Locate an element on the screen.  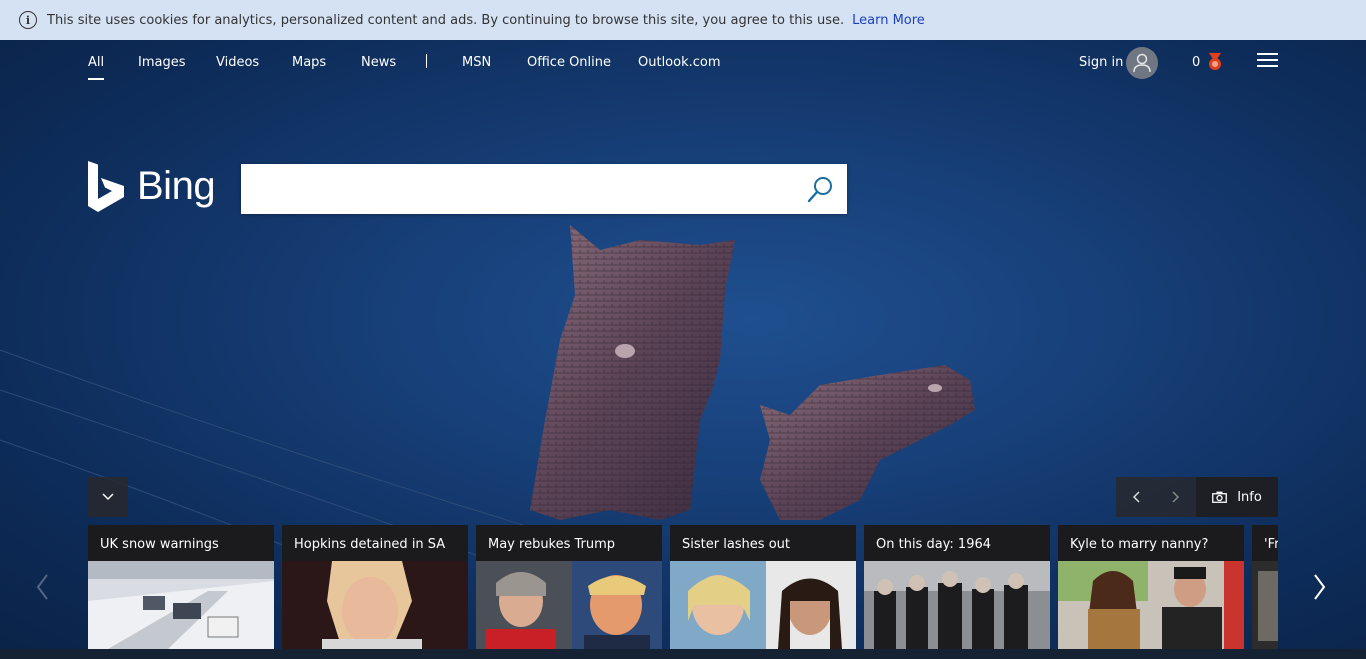
logo-text: Bing is located at coordinates (176, 186).